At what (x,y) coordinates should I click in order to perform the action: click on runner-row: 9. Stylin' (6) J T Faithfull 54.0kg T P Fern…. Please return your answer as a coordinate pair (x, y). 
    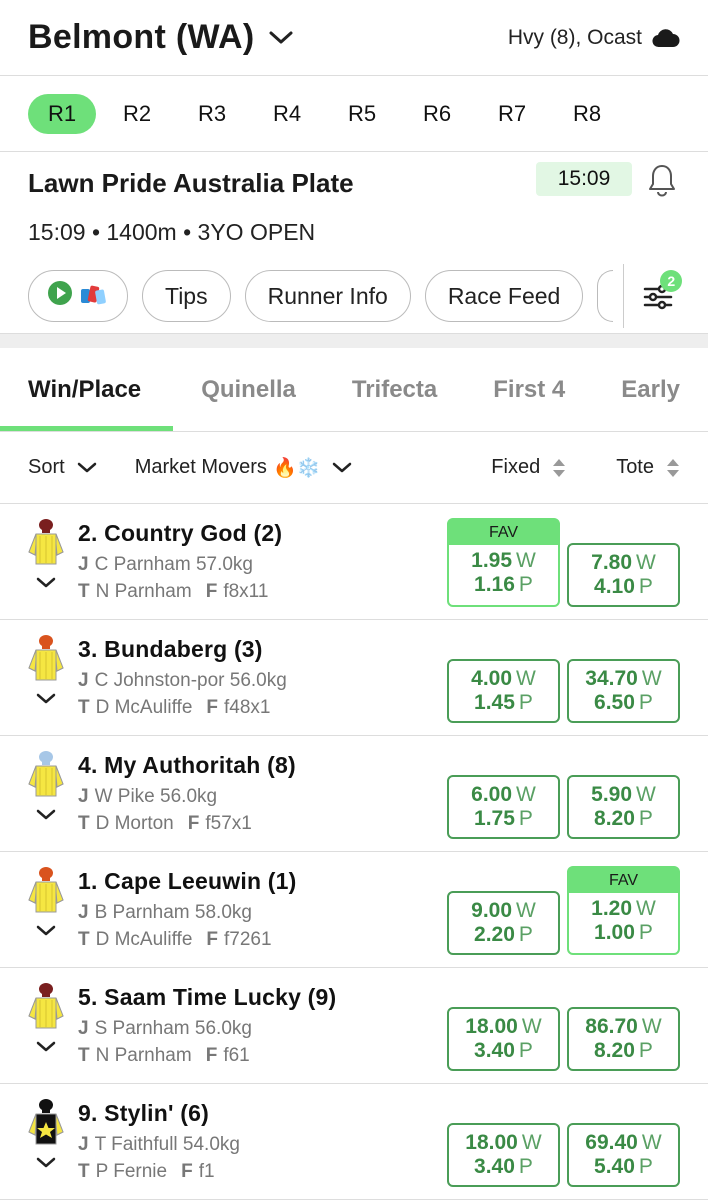
    Looking at the image, I should click on (354, 1142).